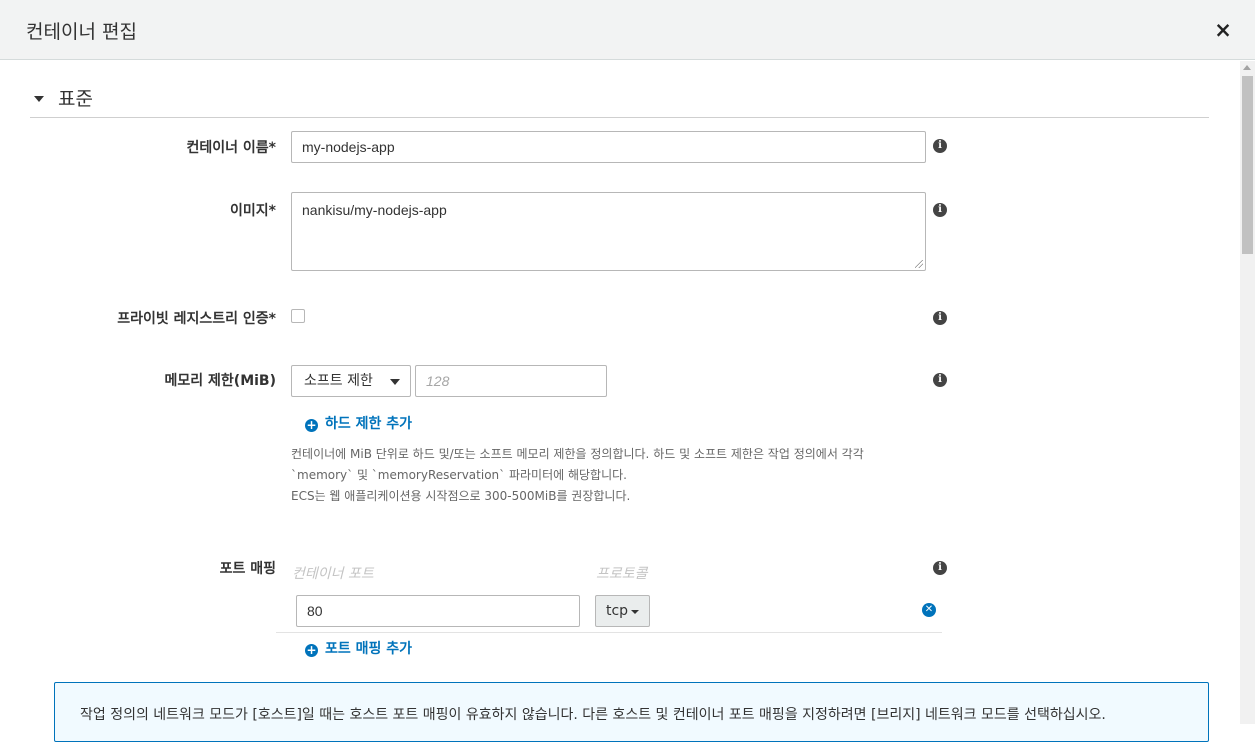 The width and height of the screenshot is (1255, 742). Describe the element at coordinates (374, 210) in the screenshot. I see `image-value: nankisu/my-nodejs-app` at that location.